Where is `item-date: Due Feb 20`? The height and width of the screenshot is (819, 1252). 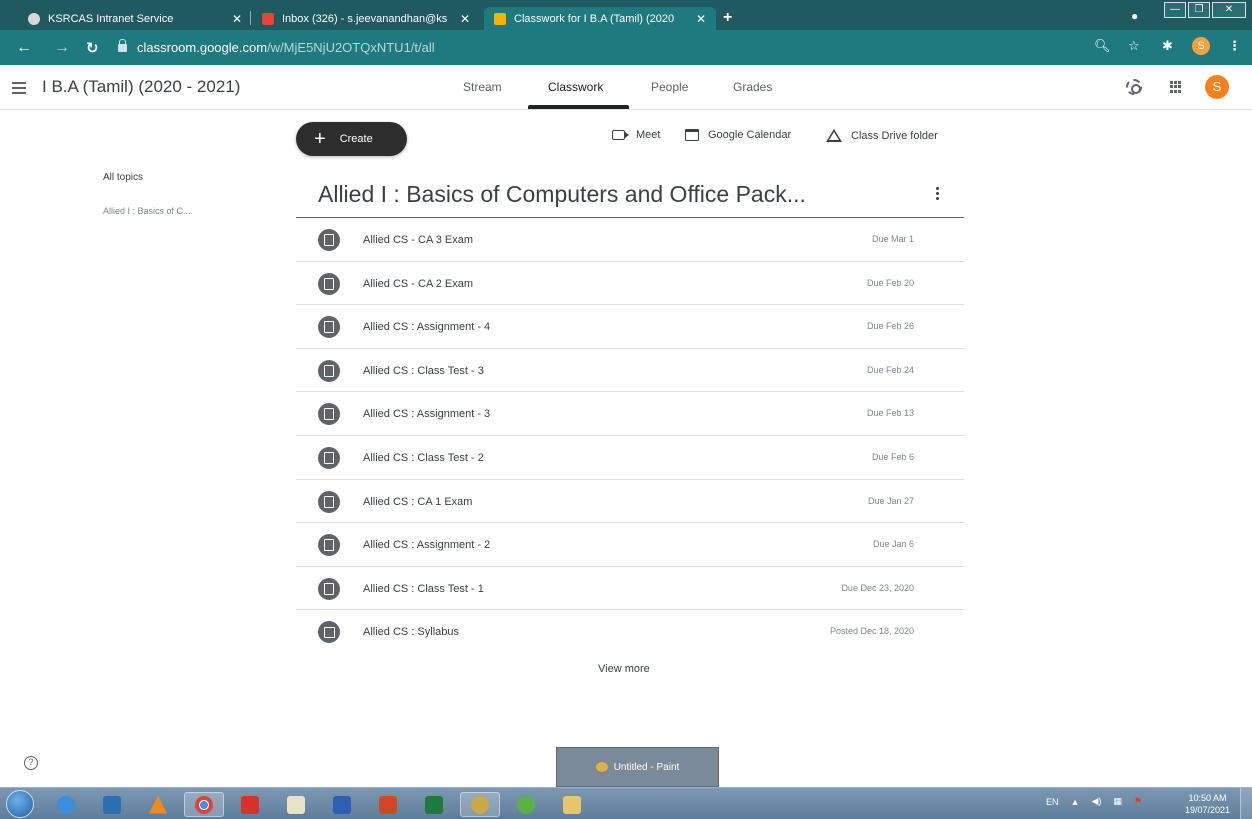
item-date: Due Feb 20 is located at coordinates (890, 282).